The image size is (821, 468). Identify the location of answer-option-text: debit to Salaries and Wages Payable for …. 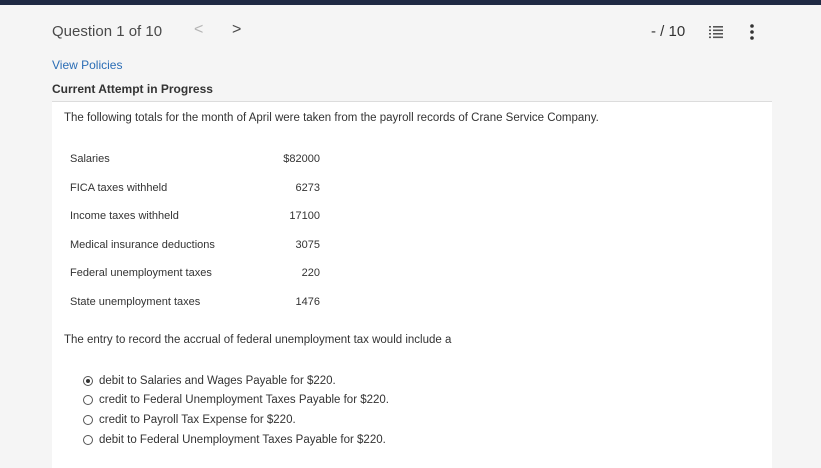
(217, 381).